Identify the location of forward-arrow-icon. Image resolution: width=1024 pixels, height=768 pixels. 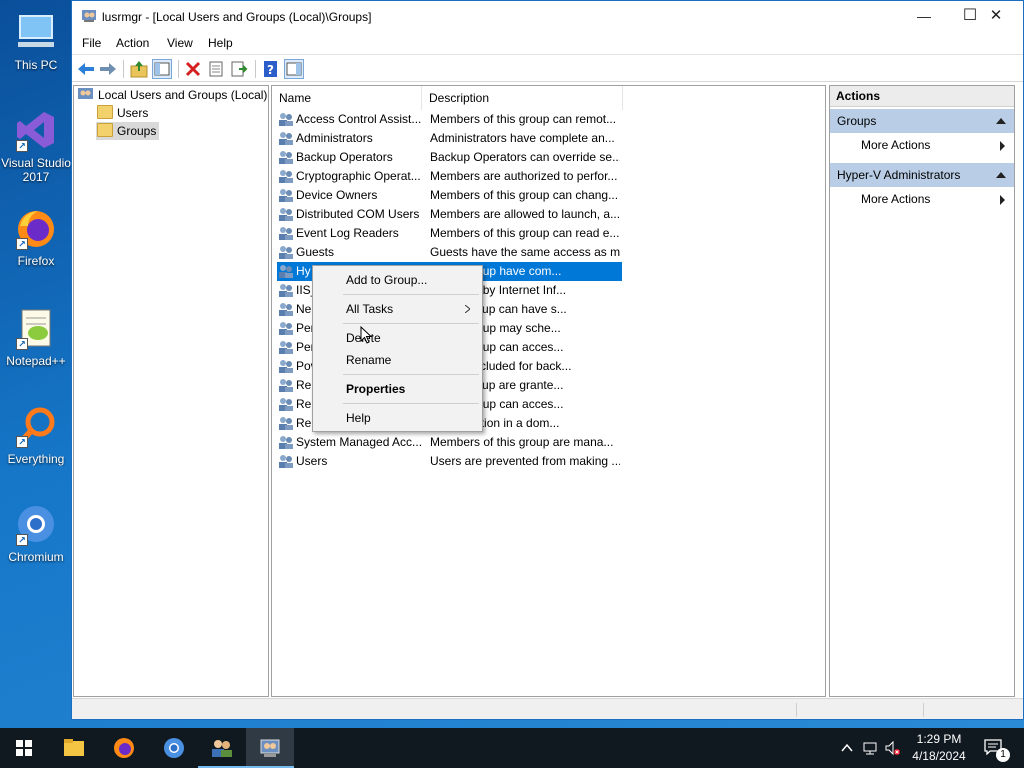
(108, 69).